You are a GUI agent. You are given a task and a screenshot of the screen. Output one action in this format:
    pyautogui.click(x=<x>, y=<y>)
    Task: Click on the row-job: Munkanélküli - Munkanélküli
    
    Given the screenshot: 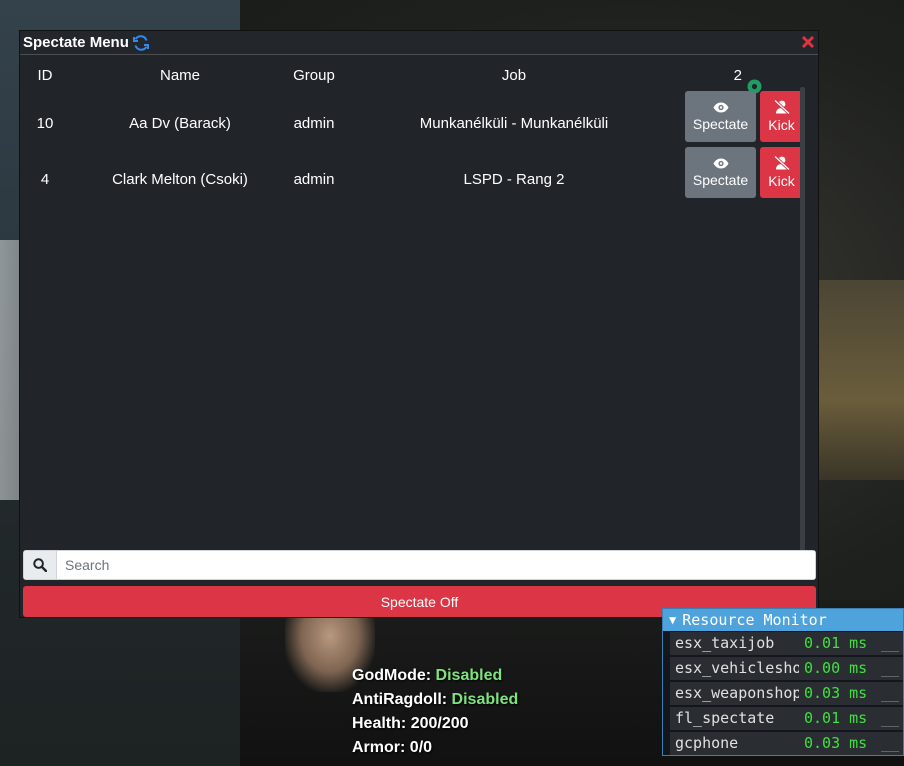 What is the action you would take?
    pyautogui.click(x=514, y=123)
    